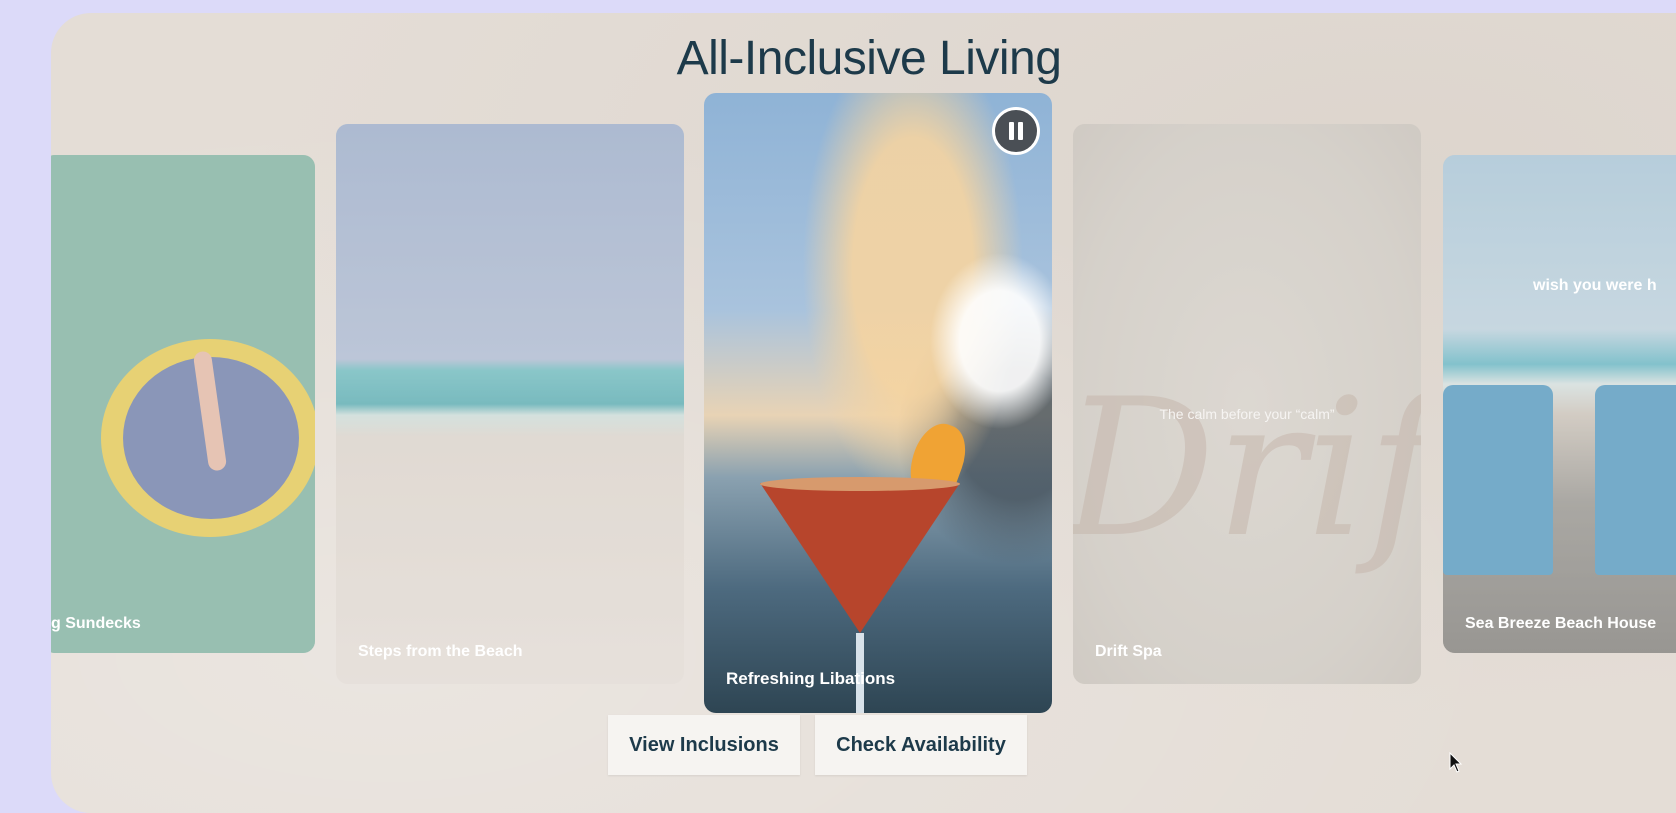 The width and height of the screenshot is (1676, 813). What do you see at coordinates (1561, 623) in the screenshot?
I see `card-caption: Sea Breeze Beach House` at bounding box center [1561, 623].